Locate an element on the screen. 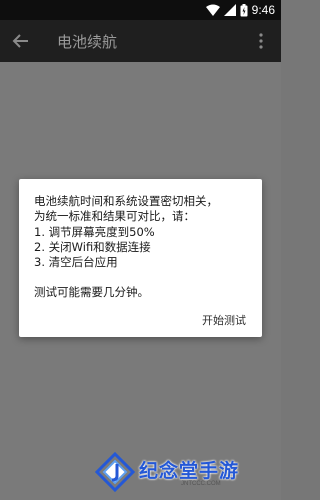 The width and height of the screenshot is (320, 500). signal-icon is located at coordinates (229, 10).